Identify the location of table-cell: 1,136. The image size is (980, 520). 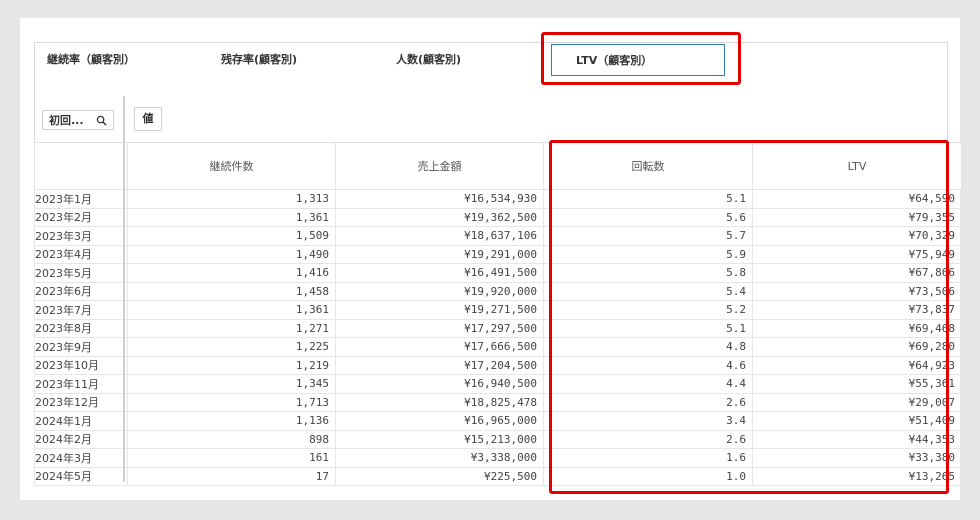
(231, 421).